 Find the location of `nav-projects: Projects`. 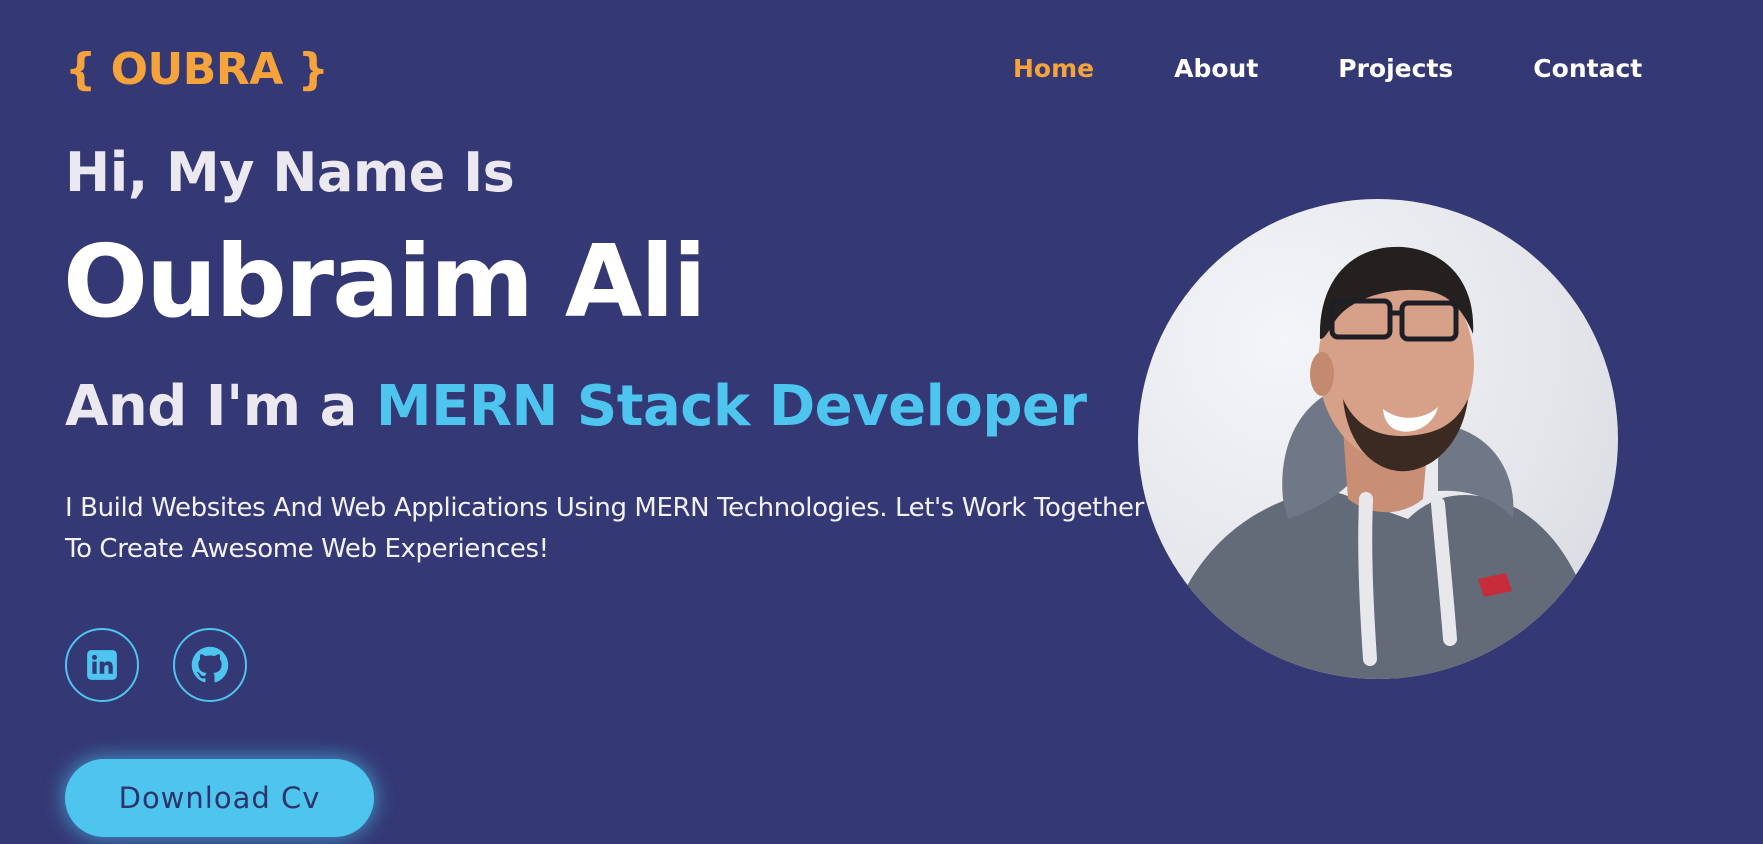

nav-projects: Projects is located at coordinates (1395, 69).